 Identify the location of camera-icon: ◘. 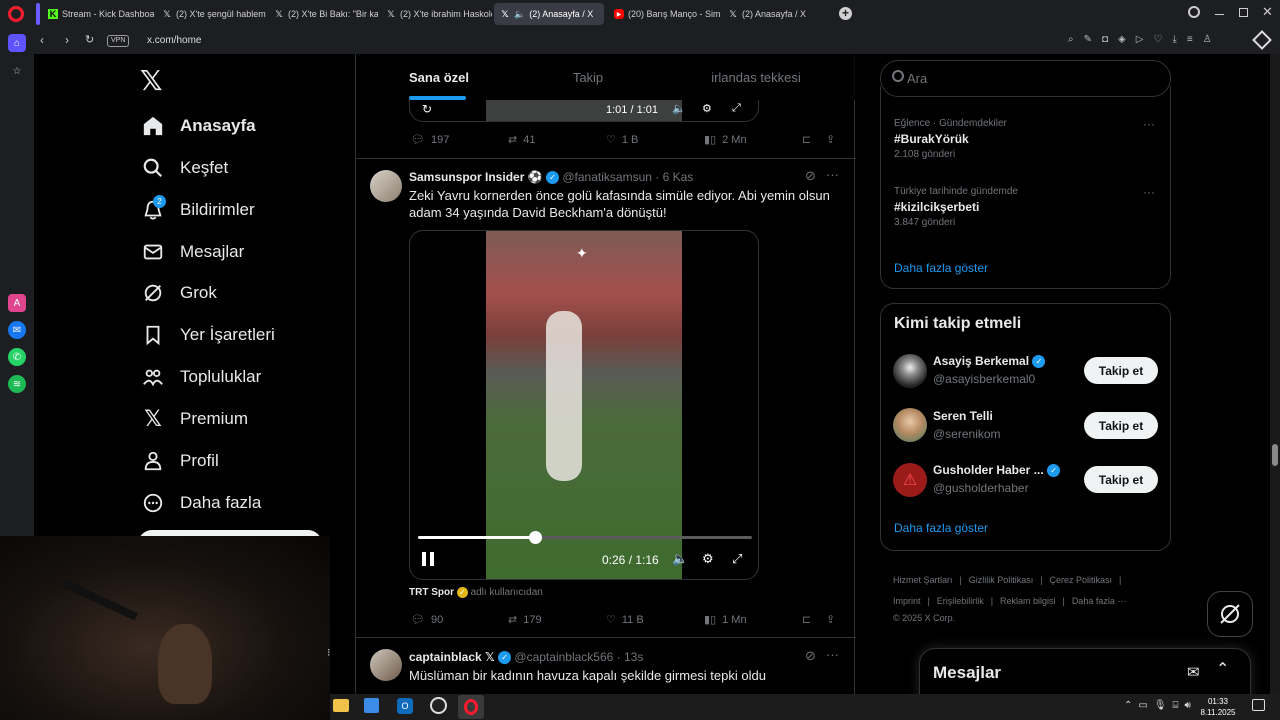
(1105, 41).